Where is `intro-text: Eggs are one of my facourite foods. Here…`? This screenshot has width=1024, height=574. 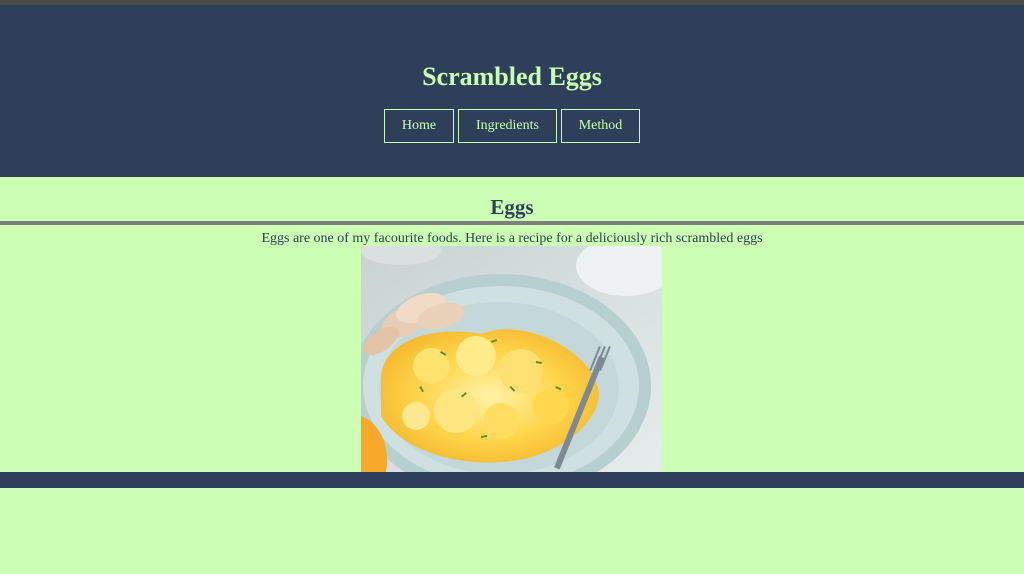
intro-text: Eggs are one of my facourite foods. Here… is located at coordinates (512, 238).